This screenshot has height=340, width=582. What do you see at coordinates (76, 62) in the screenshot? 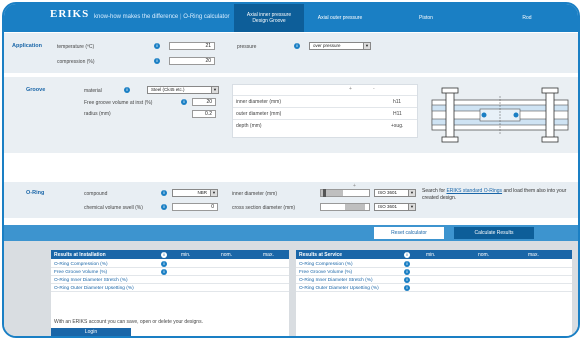
I see `compression-label: compression (%)` at bounding box center [76, 62].